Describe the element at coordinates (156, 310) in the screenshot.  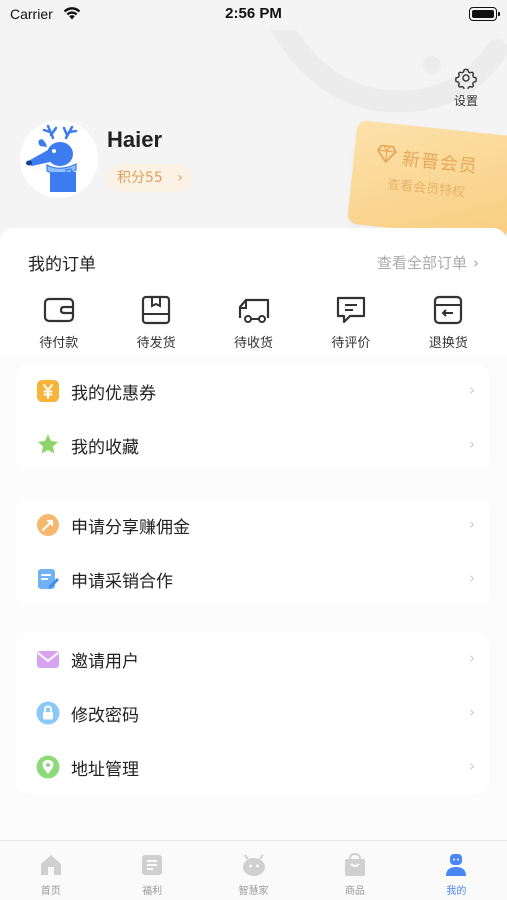
I see `package-icon` at that location.